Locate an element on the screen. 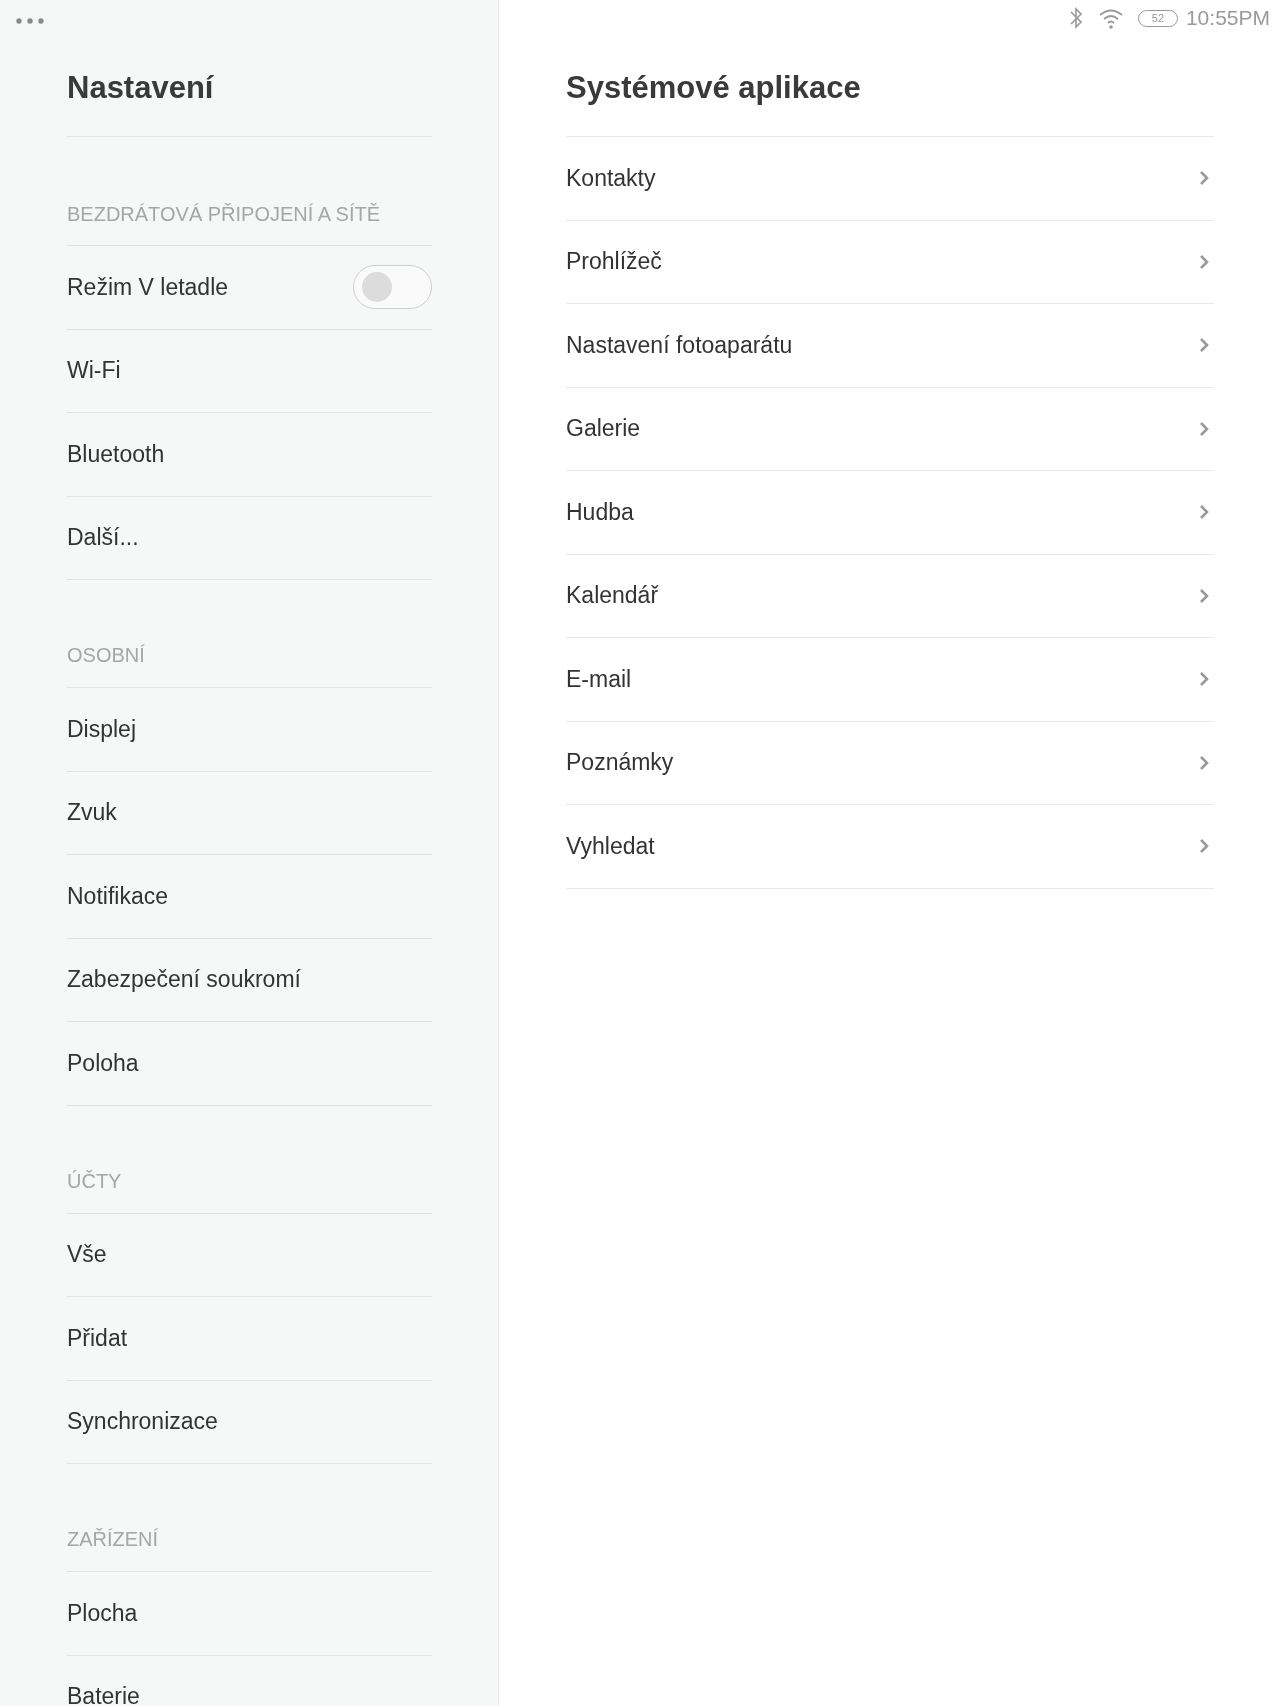 The width and height of the screenshot is (1280, 1706). more-icon is located at coordinates (30, 21).